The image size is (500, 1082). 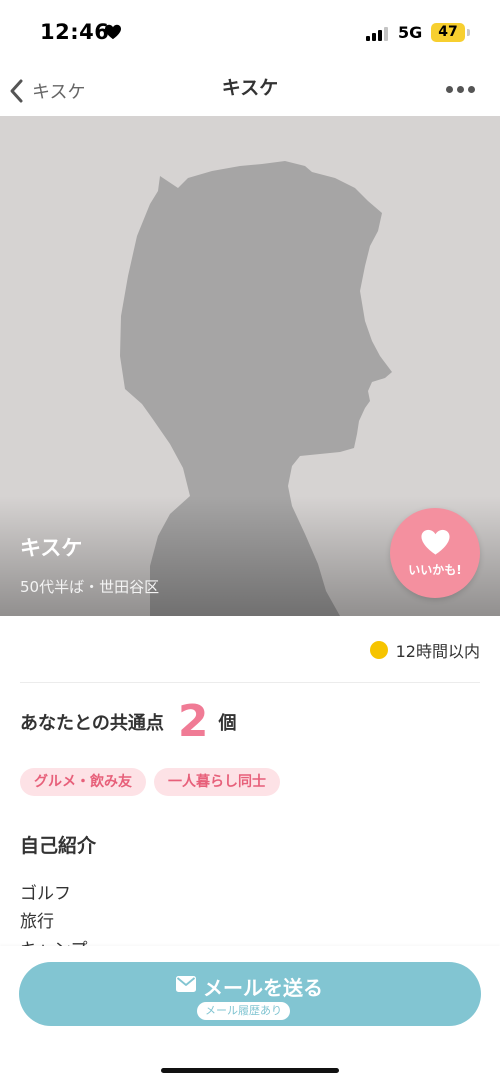 I want to click on back-button: キスケ, so click(x=45, y=91).